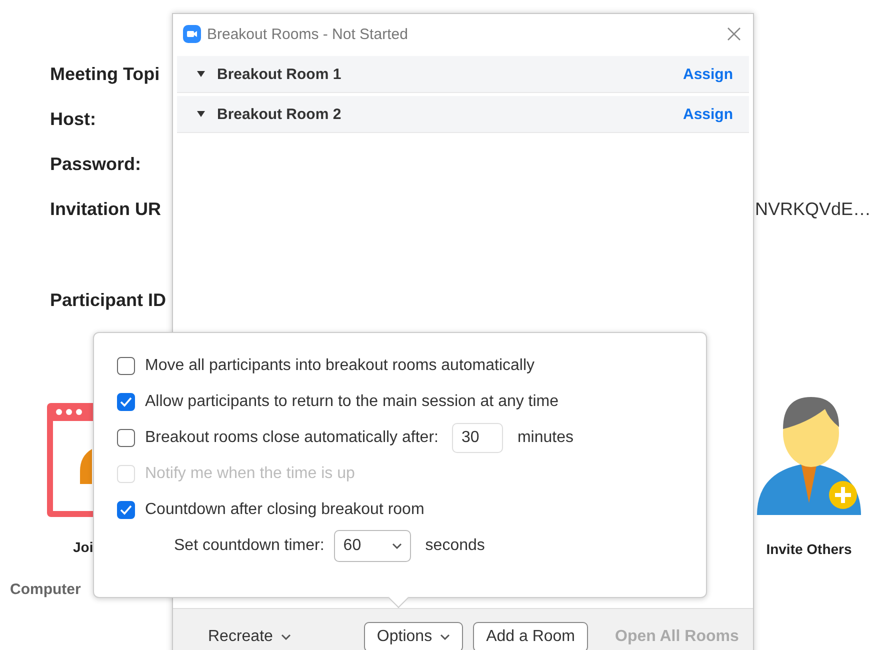 The height and width of the screenshot is (650, 871). Describe the element at coordinates (83, 547) in the screenshot. I see `action-label: Joi` at that location.